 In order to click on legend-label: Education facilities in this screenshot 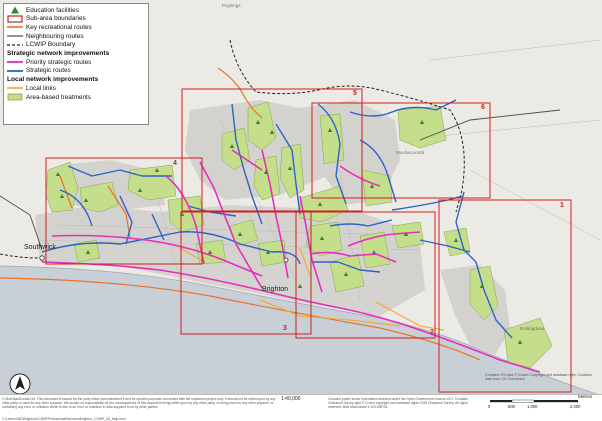, I will do `click(52, 10)`.